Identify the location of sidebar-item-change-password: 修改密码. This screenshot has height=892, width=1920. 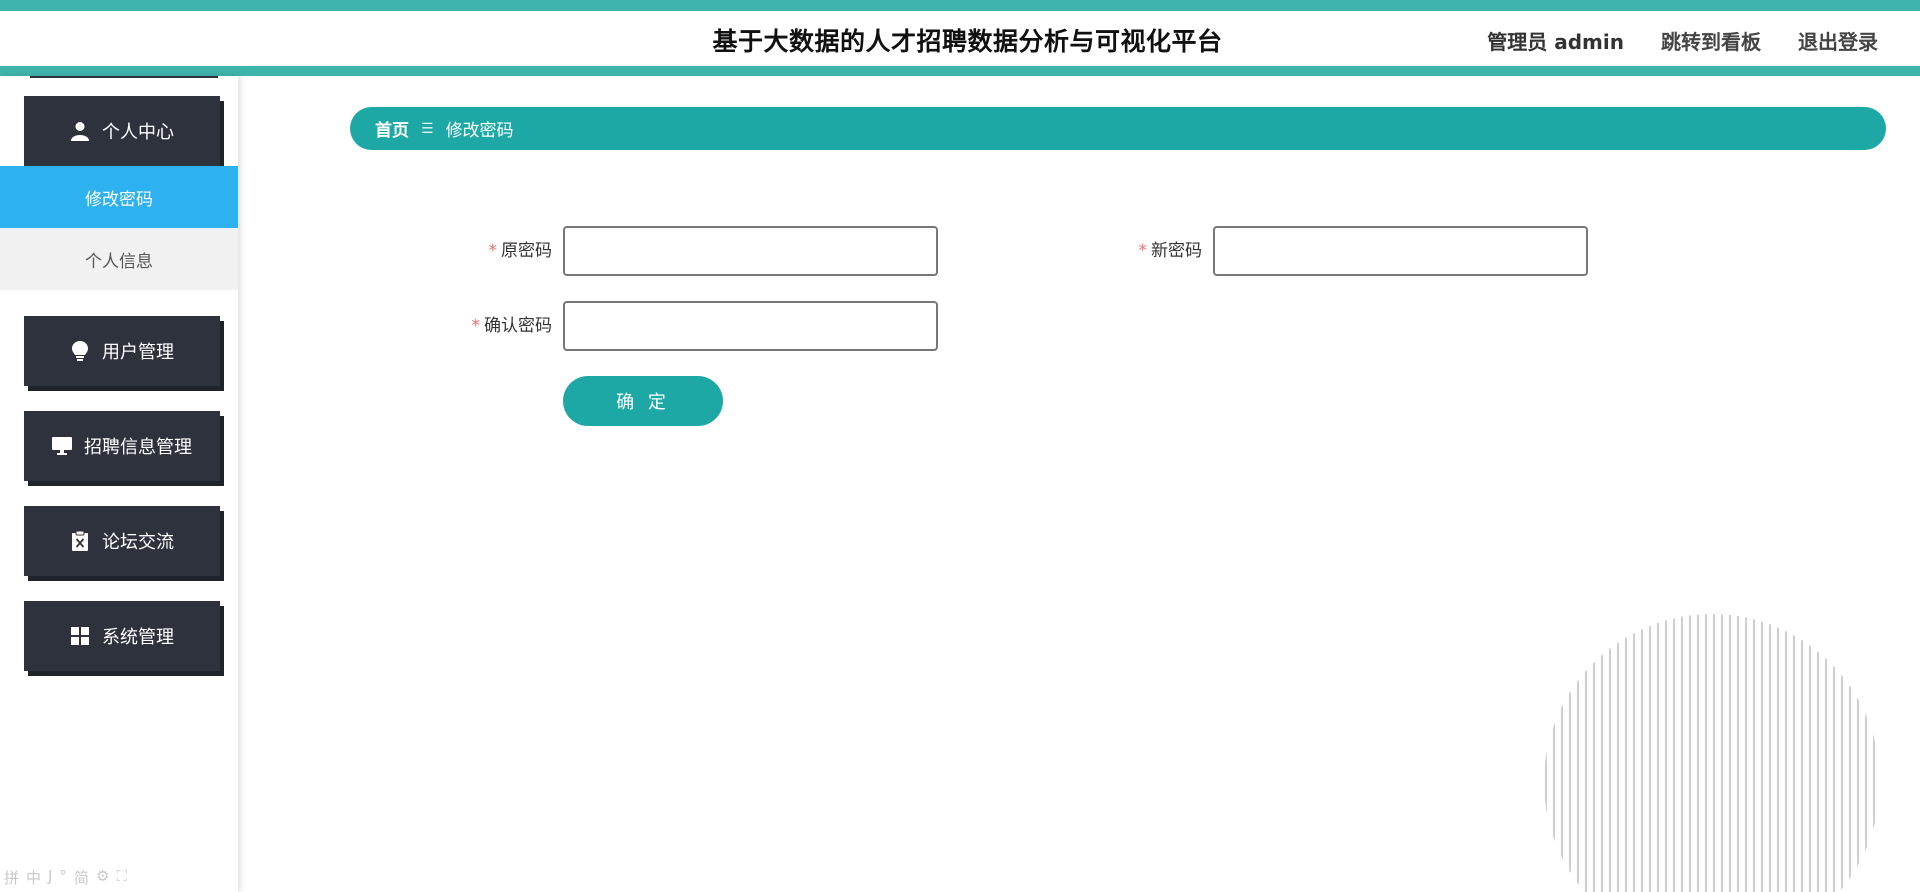
(119, 197).